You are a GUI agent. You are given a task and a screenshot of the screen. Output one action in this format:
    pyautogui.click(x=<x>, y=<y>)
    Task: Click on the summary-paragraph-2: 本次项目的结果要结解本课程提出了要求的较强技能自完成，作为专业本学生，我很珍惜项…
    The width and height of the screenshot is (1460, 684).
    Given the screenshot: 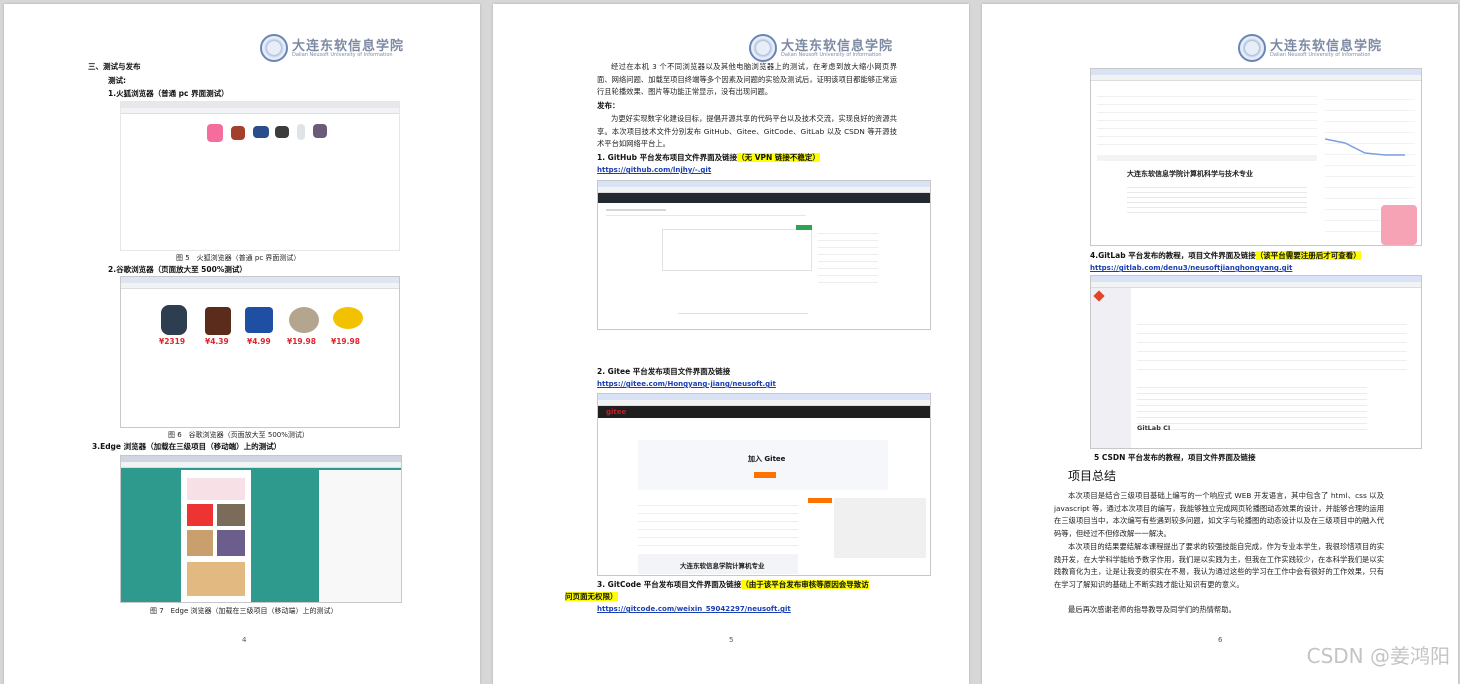 What is the action you would take?
    pyautogui.click(x=1219, y=565)
    